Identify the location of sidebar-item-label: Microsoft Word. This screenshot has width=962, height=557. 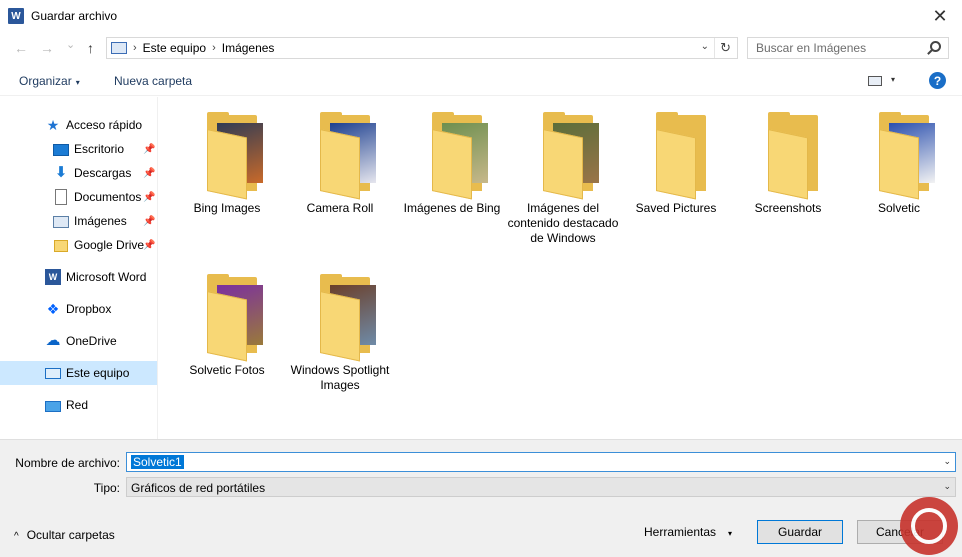
(106, 277).